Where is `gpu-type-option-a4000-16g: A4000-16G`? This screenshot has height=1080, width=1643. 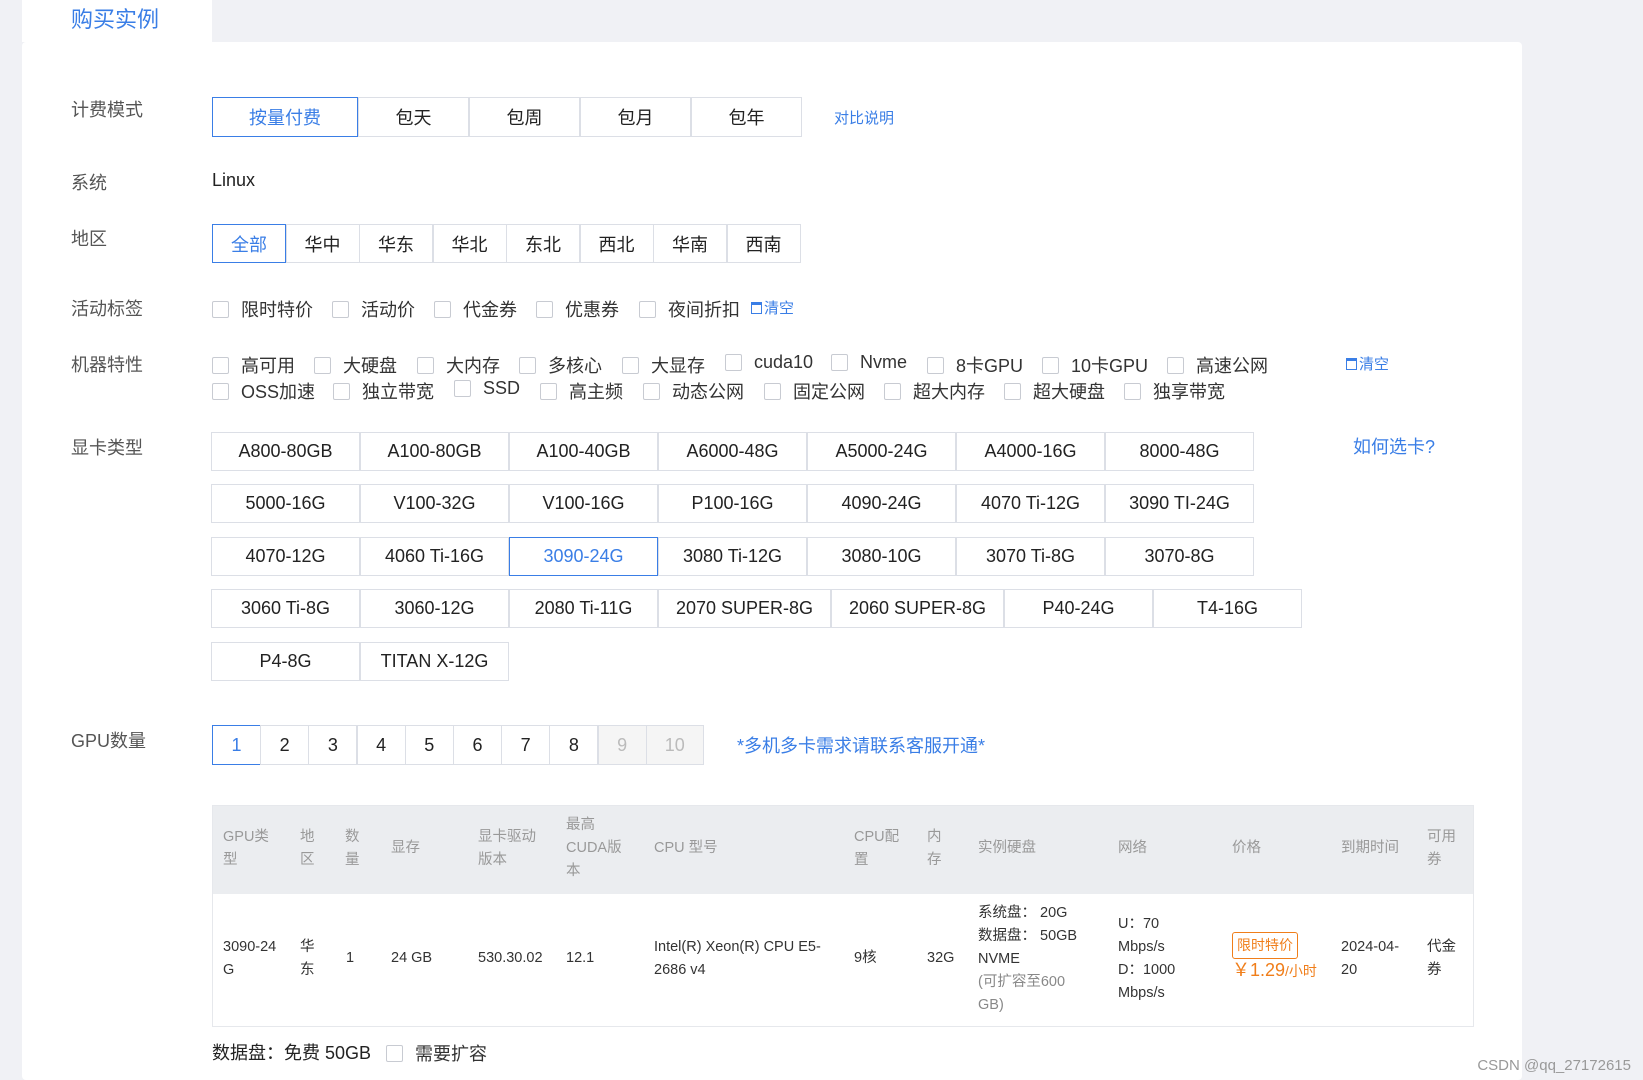
gpu-type-option-a4000-16g: A4000-16G is located at coordinates (1030, 451).